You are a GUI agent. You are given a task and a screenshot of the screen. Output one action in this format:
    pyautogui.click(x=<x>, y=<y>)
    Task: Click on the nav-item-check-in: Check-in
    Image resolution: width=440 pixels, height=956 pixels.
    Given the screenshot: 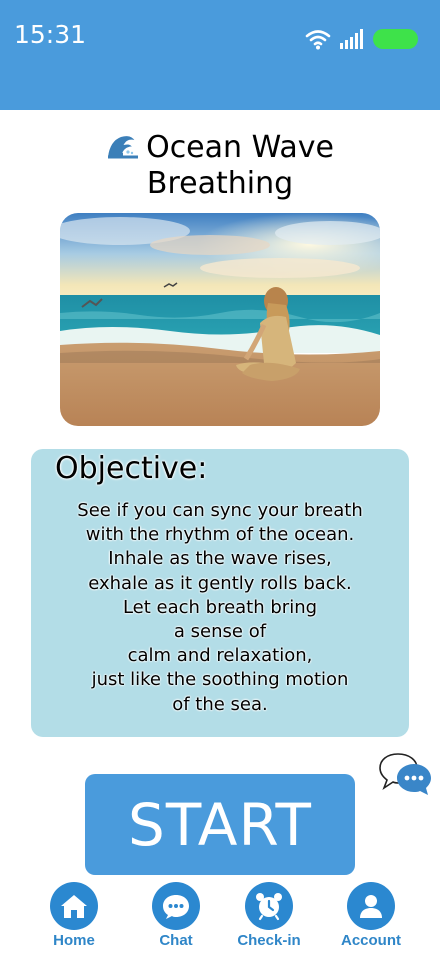 What is the action you would take?
    pyautogui.click(x=269, y=915)
    